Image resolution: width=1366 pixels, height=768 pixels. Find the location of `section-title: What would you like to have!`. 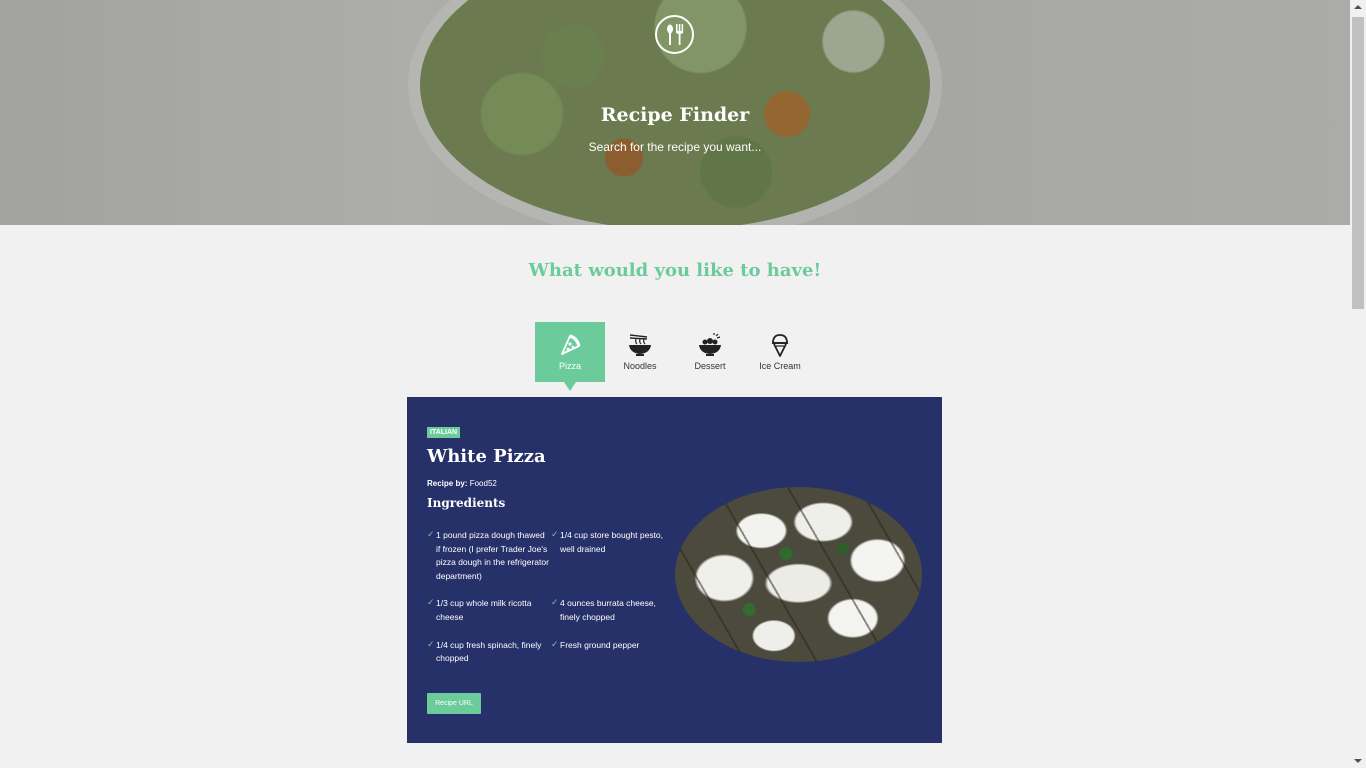

section-title: What would you like to have! is located at coordinates (675, 270).